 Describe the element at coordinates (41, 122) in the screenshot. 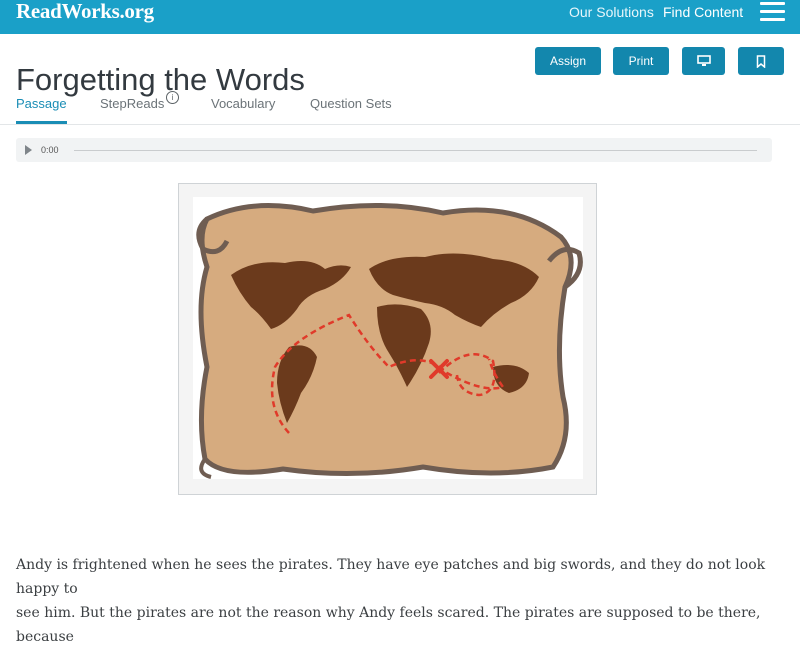

I see `active-tab-indicator` at that location.